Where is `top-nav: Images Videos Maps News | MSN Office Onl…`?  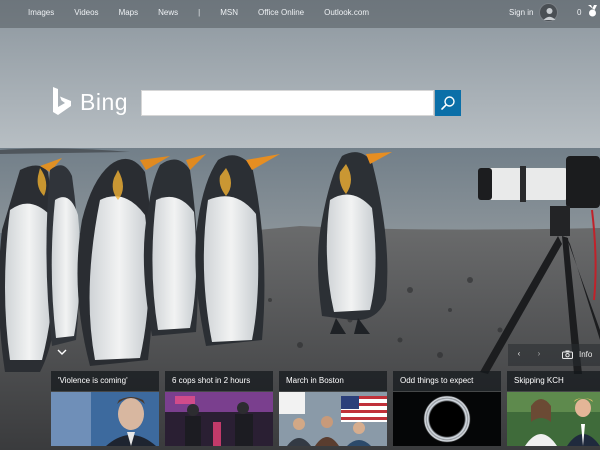
top-nav: Images Videos Maps News | MSN Office Onl… is located at coordinates (300, 13).